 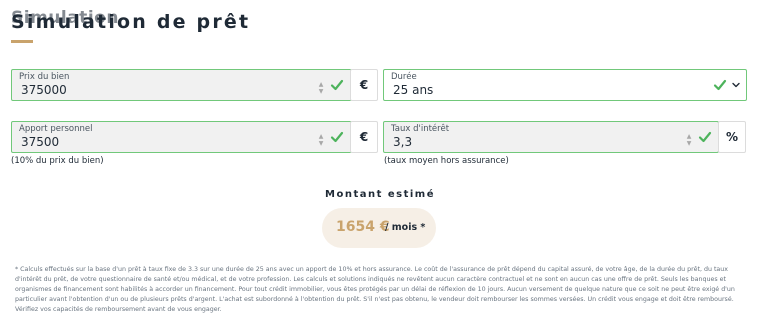 I want to click on prix-unit: €, so click(x=364, y=85).